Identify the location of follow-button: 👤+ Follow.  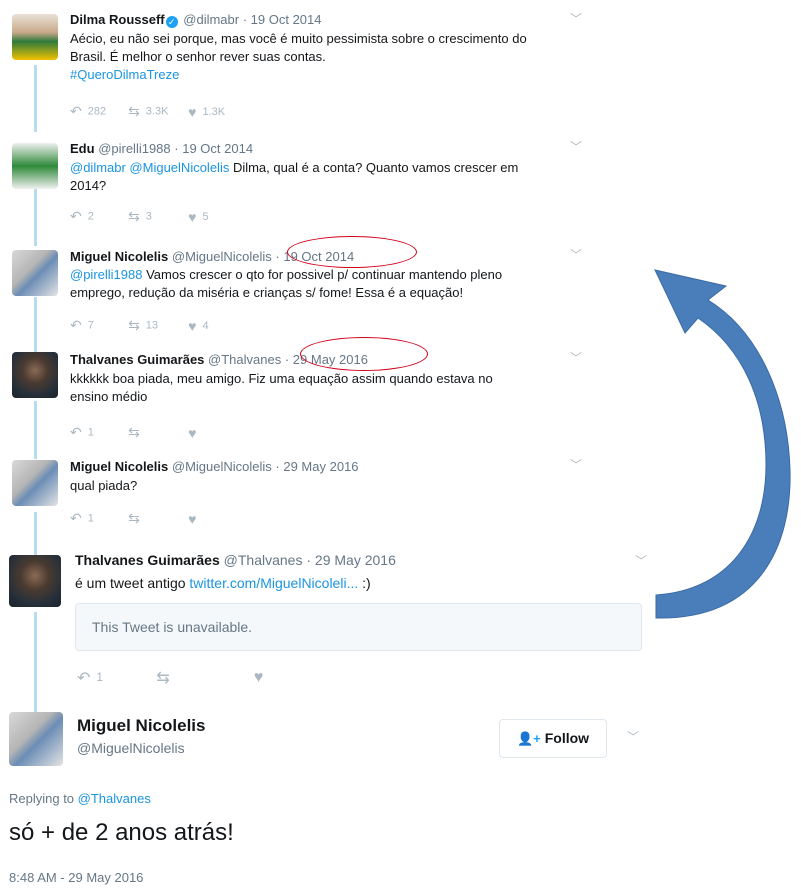
(553, 738).